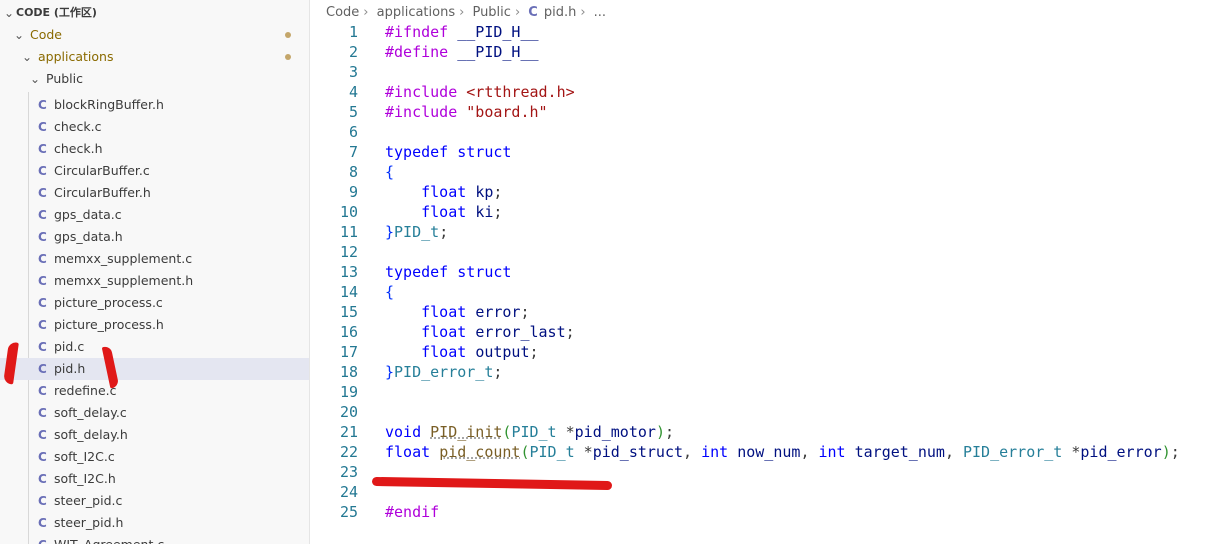 The width and height of the screenshot is (1229, 544). What do you see at coordinates (353, 112) in the screenshot?
I see `line-number: 5` at bounding box center [353, 112].